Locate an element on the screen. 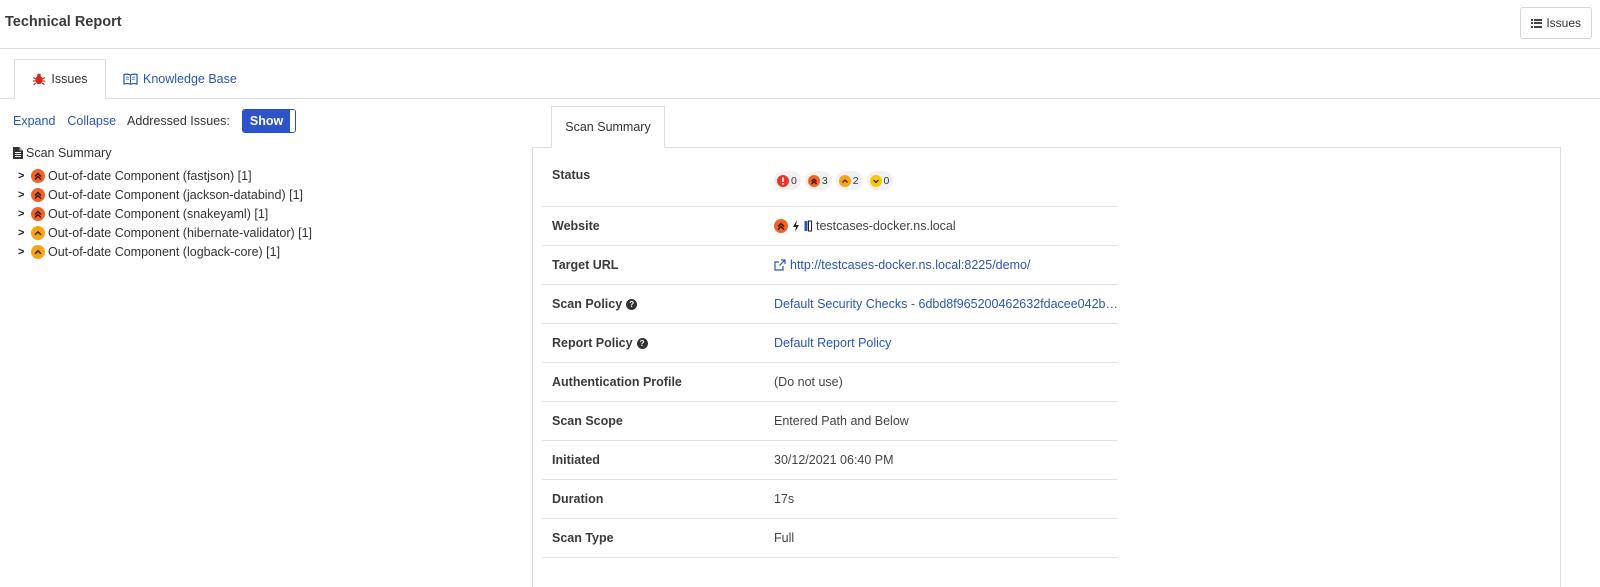 This screenshot has width=1600, height=587. website-name: testcases-docker.ns.local is located at coordinates (886, 226).